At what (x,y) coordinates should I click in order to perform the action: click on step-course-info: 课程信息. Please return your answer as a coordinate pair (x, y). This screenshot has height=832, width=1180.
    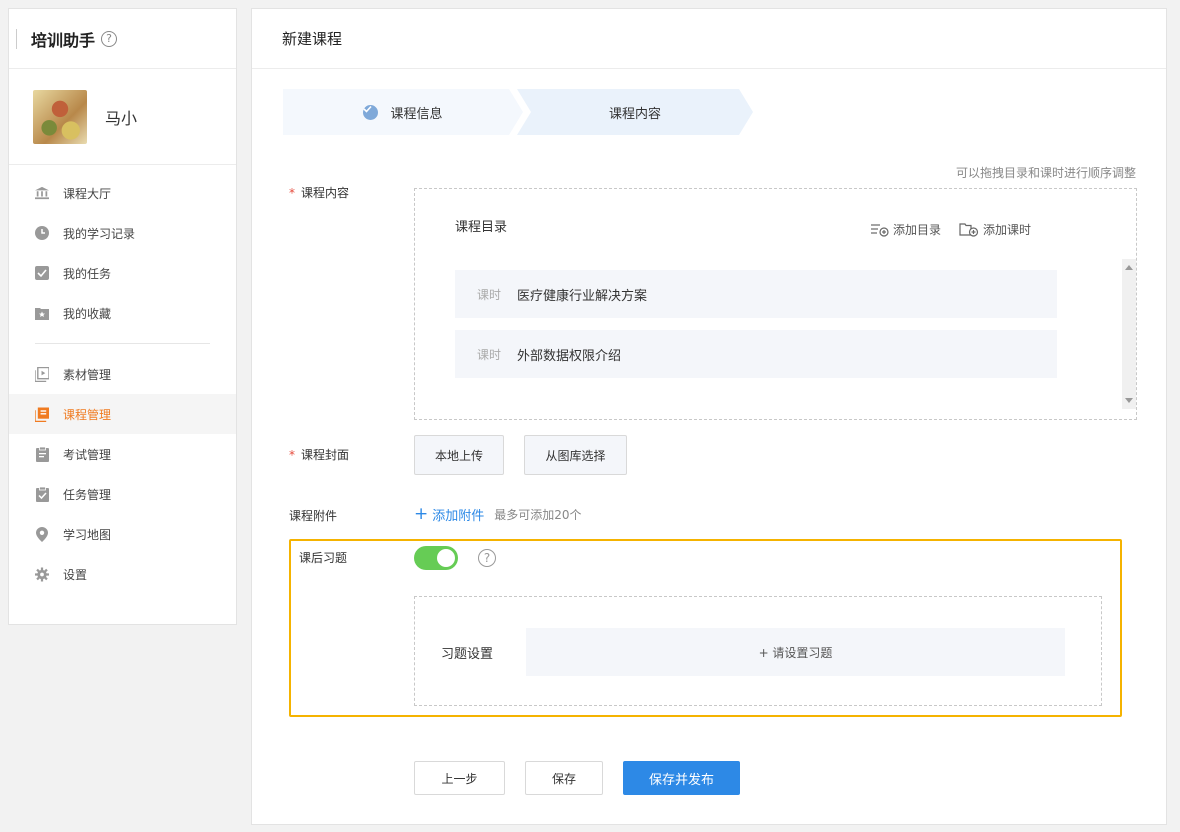
    Looking at the image, I should click on (403, 112).